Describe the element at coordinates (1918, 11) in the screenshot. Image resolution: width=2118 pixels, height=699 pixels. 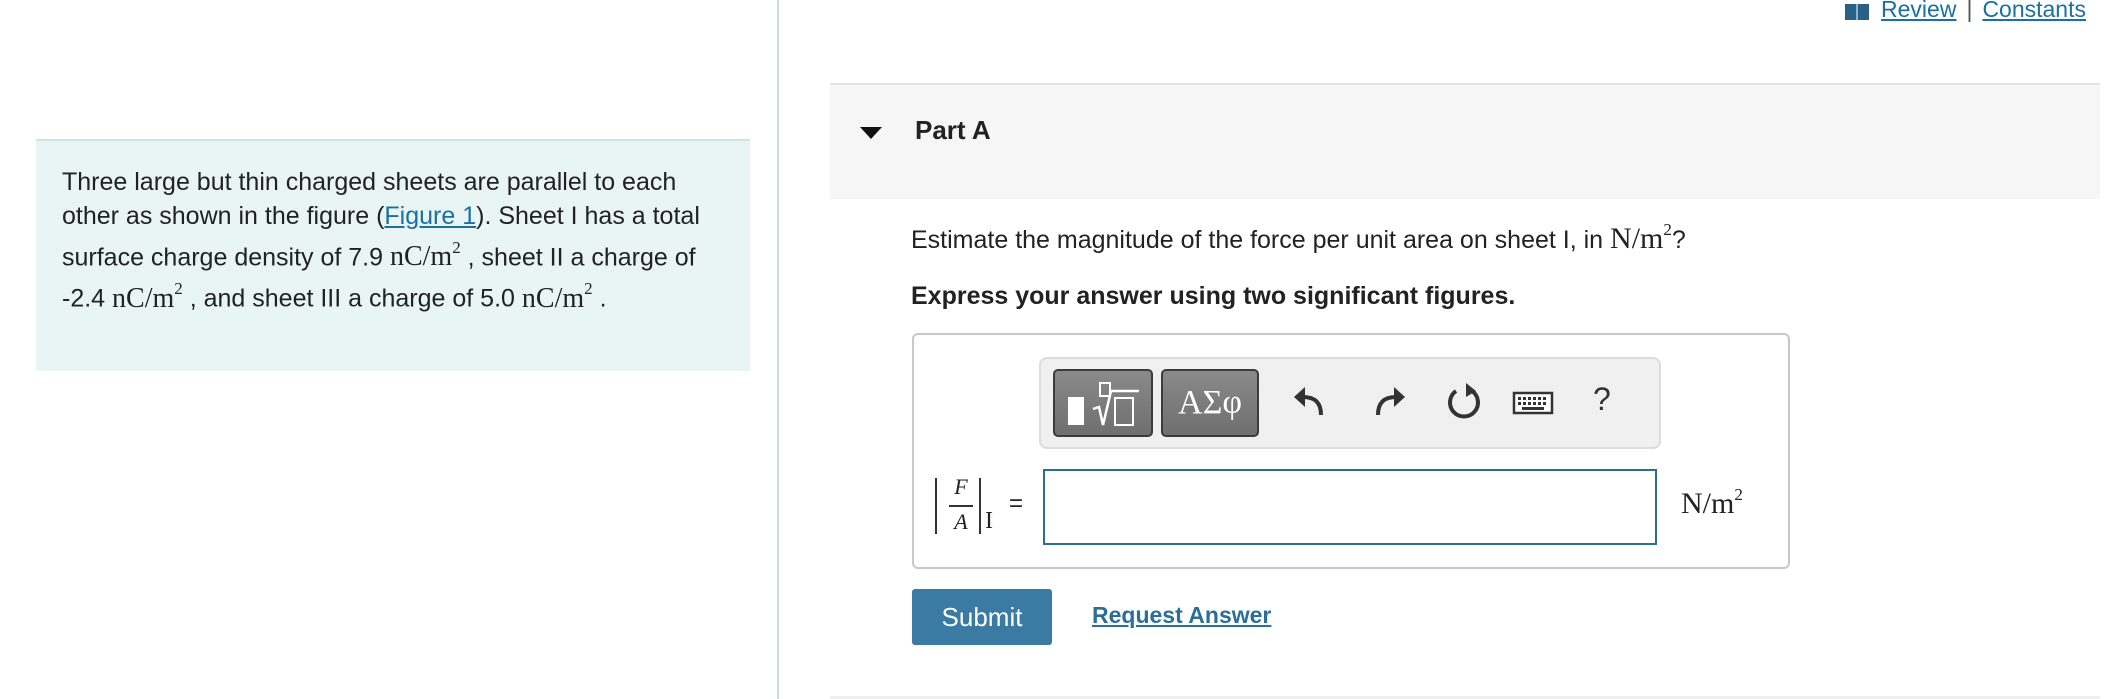
I see `review-link: Review` at that location.